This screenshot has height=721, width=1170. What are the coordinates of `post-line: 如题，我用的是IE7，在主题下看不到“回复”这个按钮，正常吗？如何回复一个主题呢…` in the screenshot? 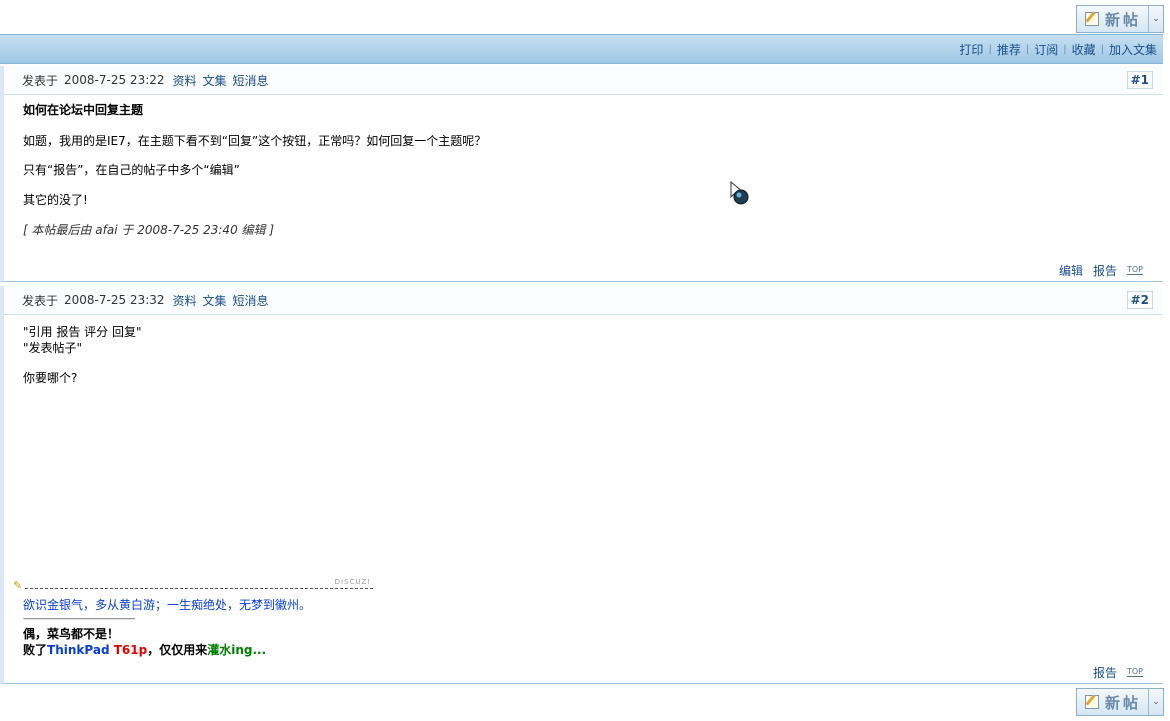 It's located at (255, 141).